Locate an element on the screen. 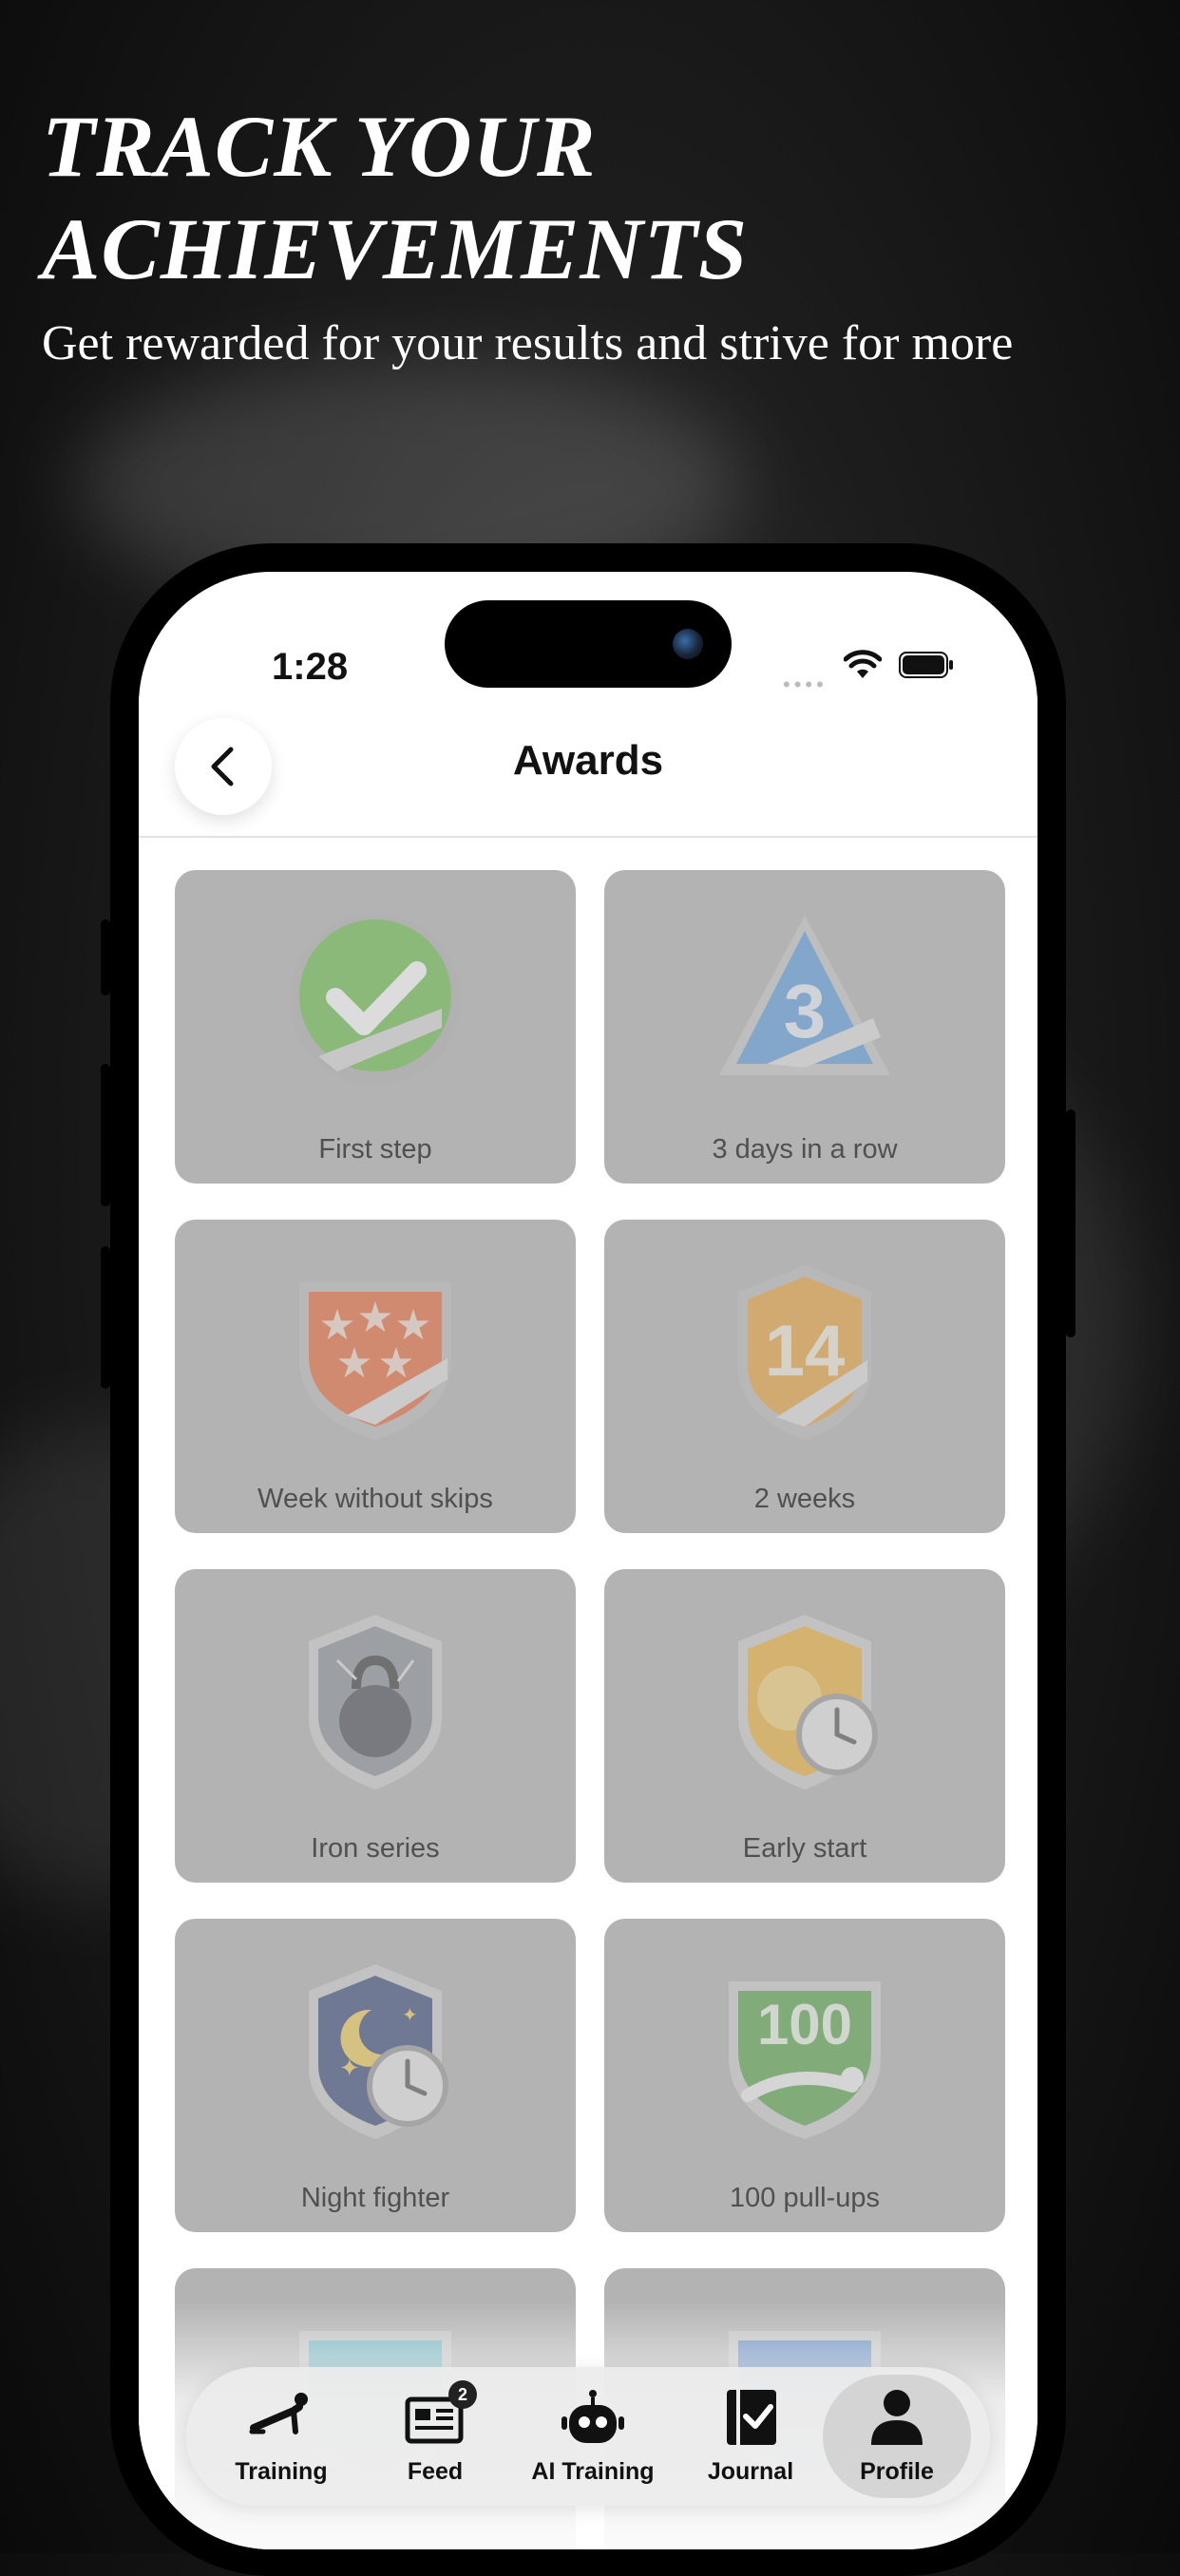 This screenshot has width=1180, height=2576. navigation-bar: Awards is located at coordinates (588, 766).